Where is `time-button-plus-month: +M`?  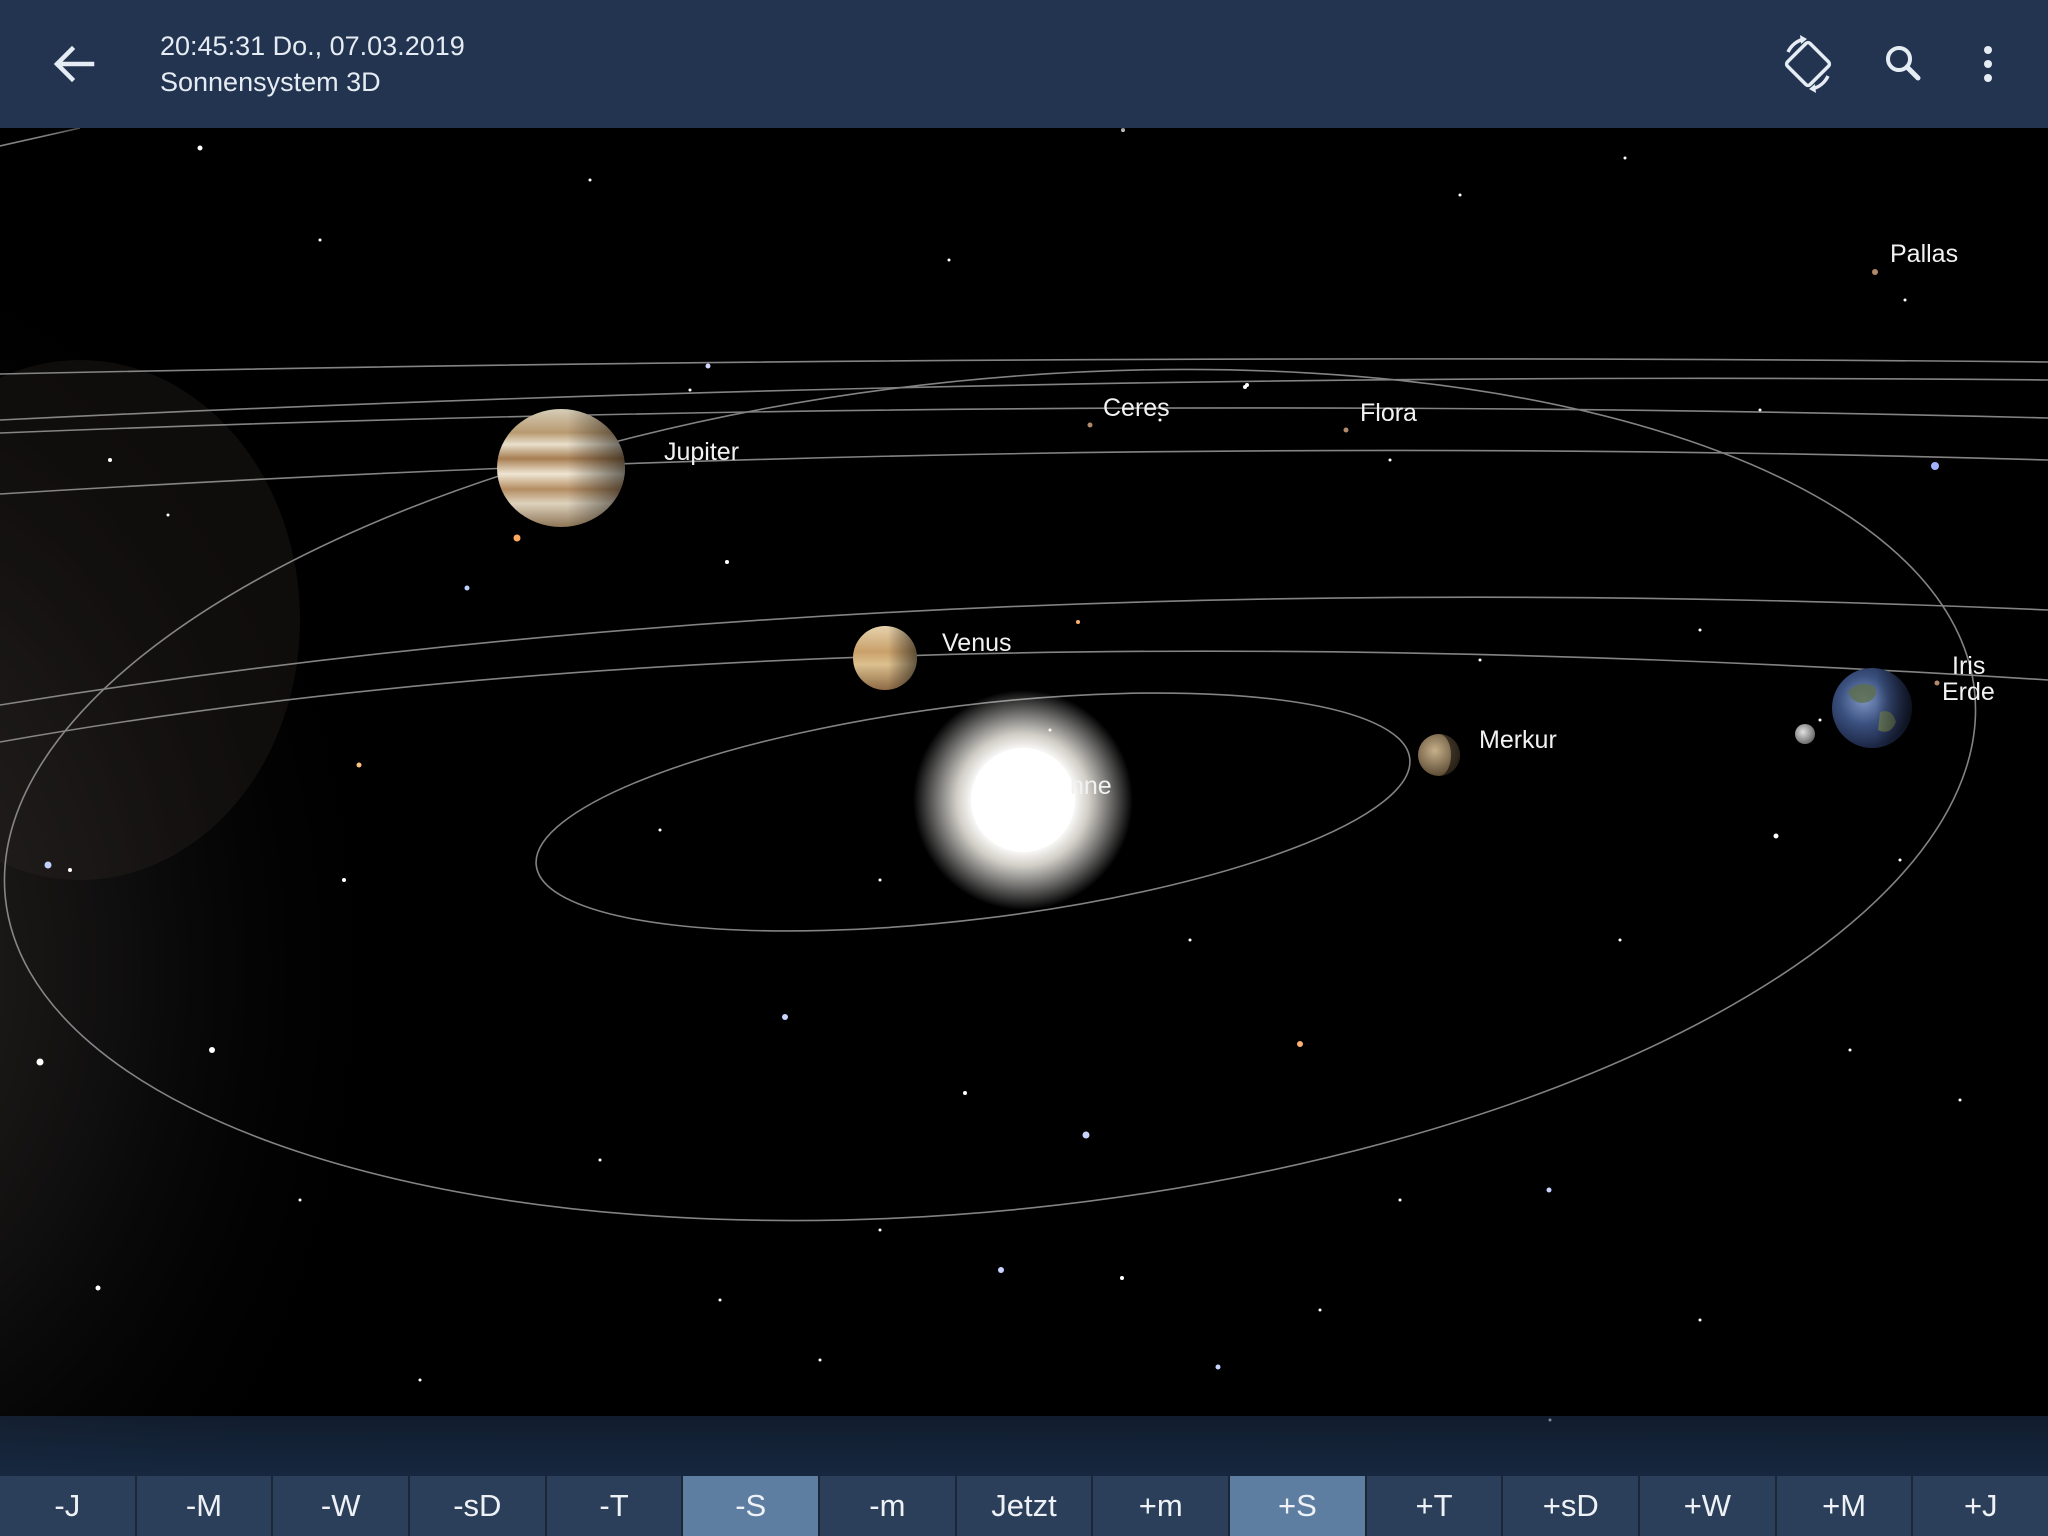
time-button-plus-month: +M is located at coordinates (1844, 1506).